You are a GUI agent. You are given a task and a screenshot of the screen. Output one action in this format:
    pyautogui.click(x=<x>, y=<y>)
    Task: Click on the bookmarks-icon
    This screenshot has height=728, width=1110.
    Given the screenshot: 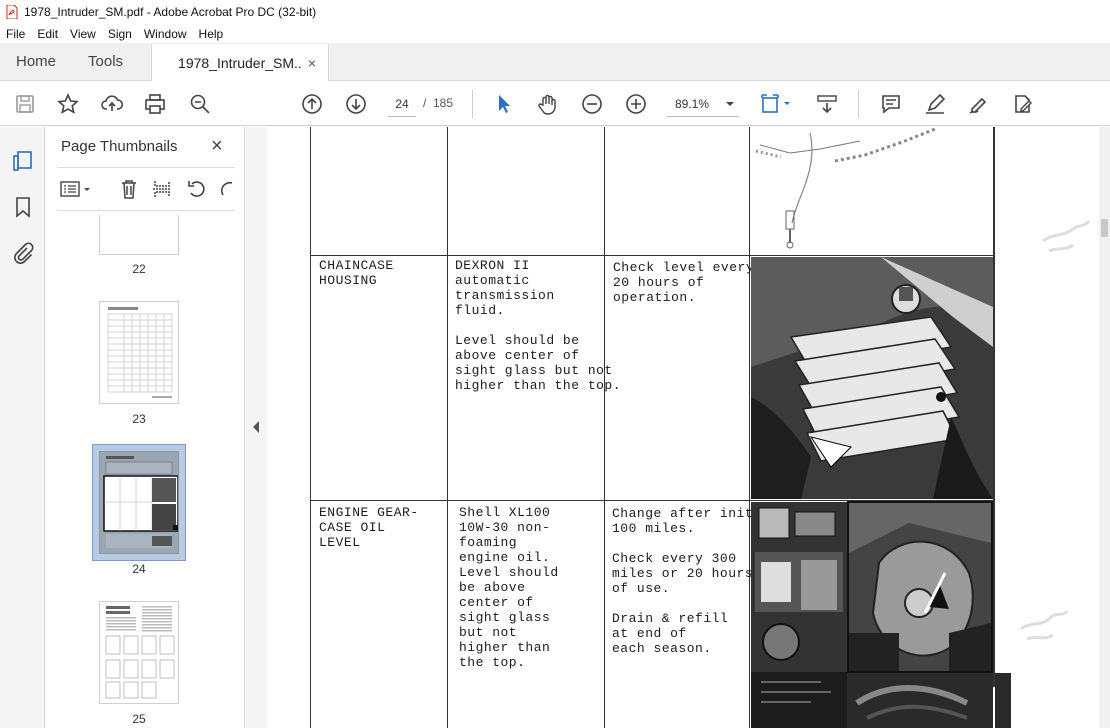 What is the action you would take?
    pyautogui.click(x=23, y=207)
    